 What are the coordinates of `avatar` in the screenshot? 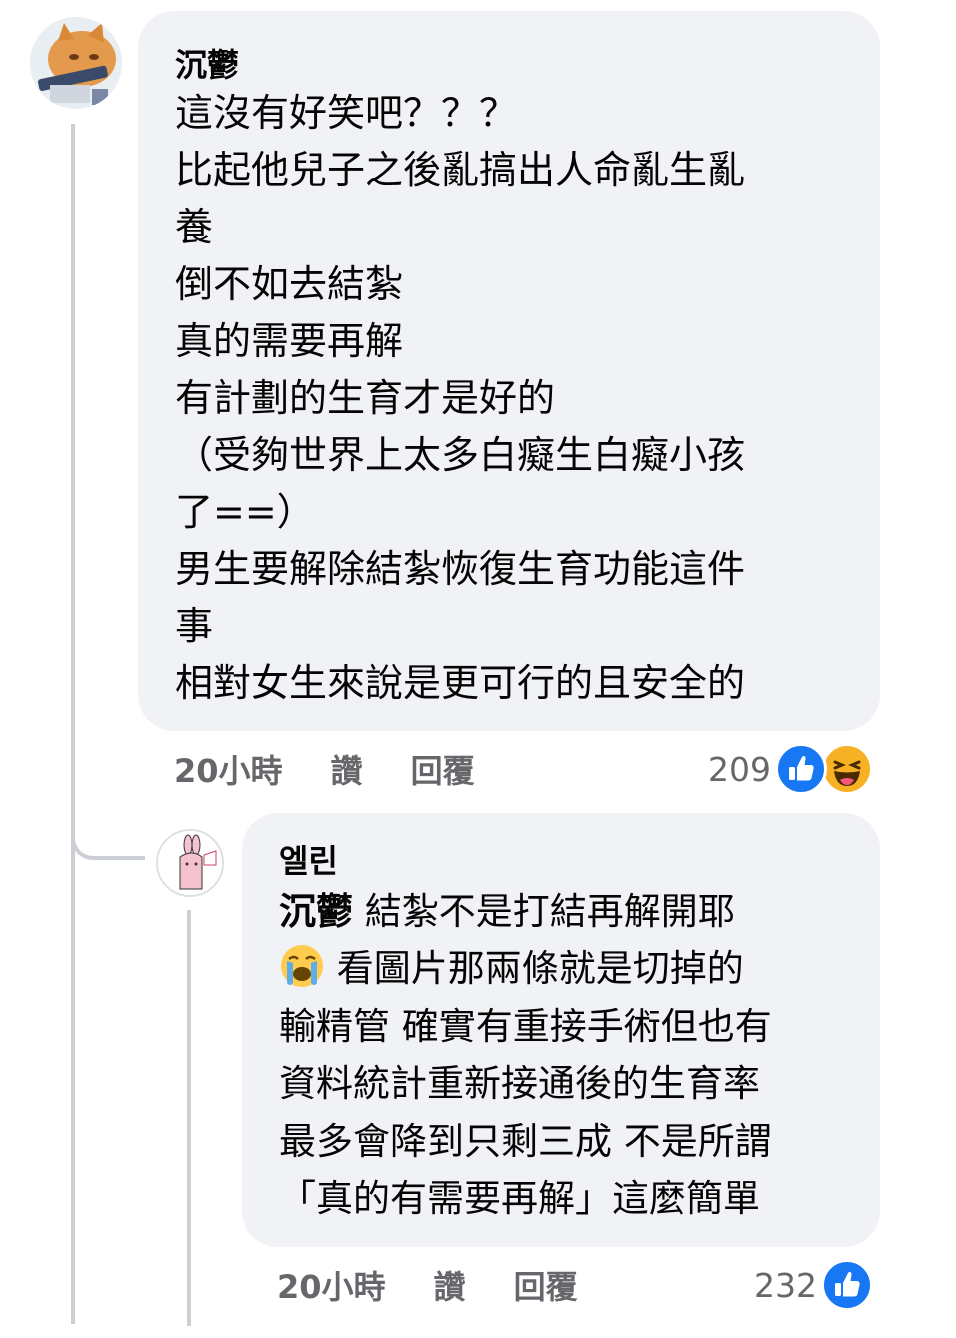 It's located at (76, 63).